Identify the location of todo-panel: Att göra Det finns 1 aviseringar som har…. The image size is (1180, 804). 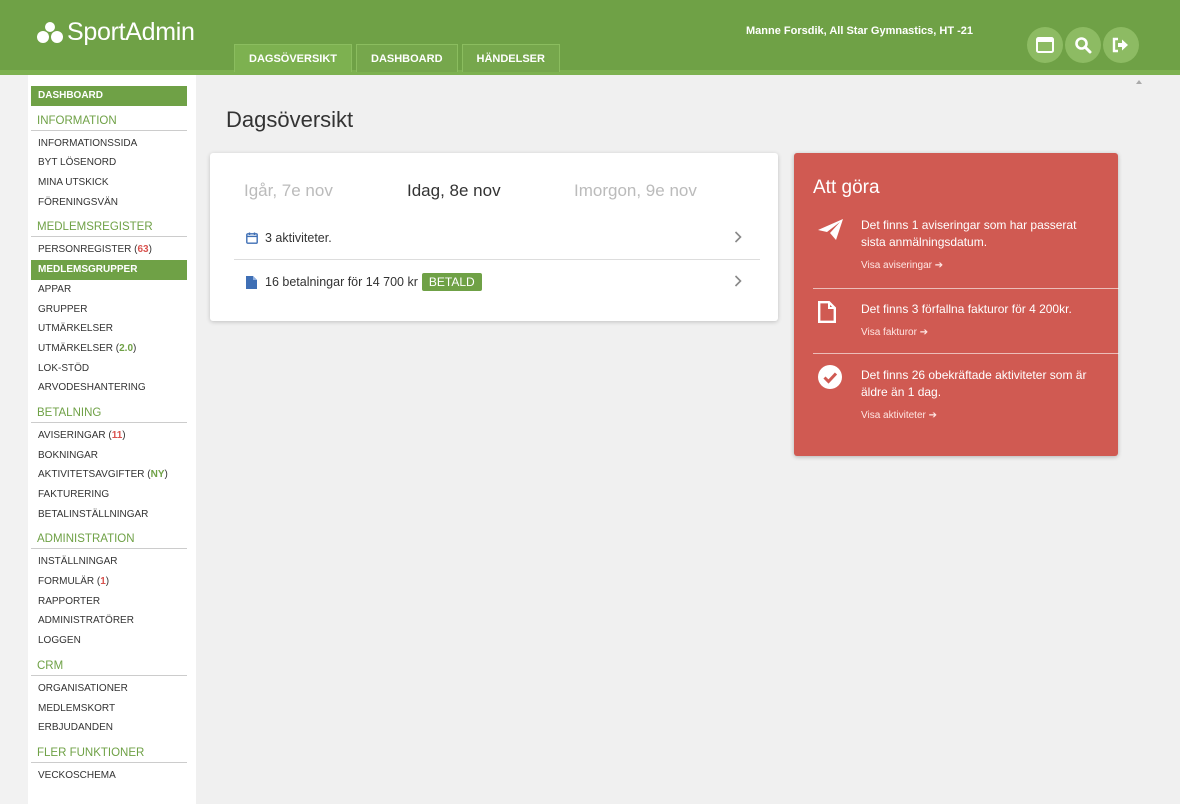
(956, 304).